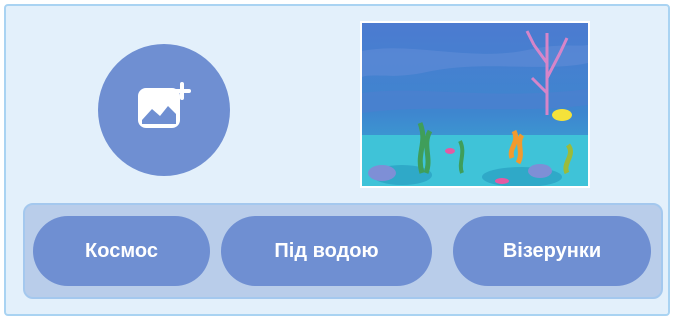  I want to click on add-backdrop-button, so click(164, 110).